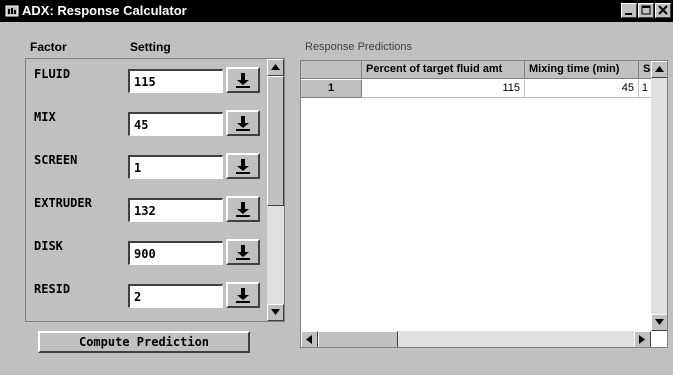 The height and width of the screenshot is (375, 673). I want to click on minimize-button, so click(629, 10).